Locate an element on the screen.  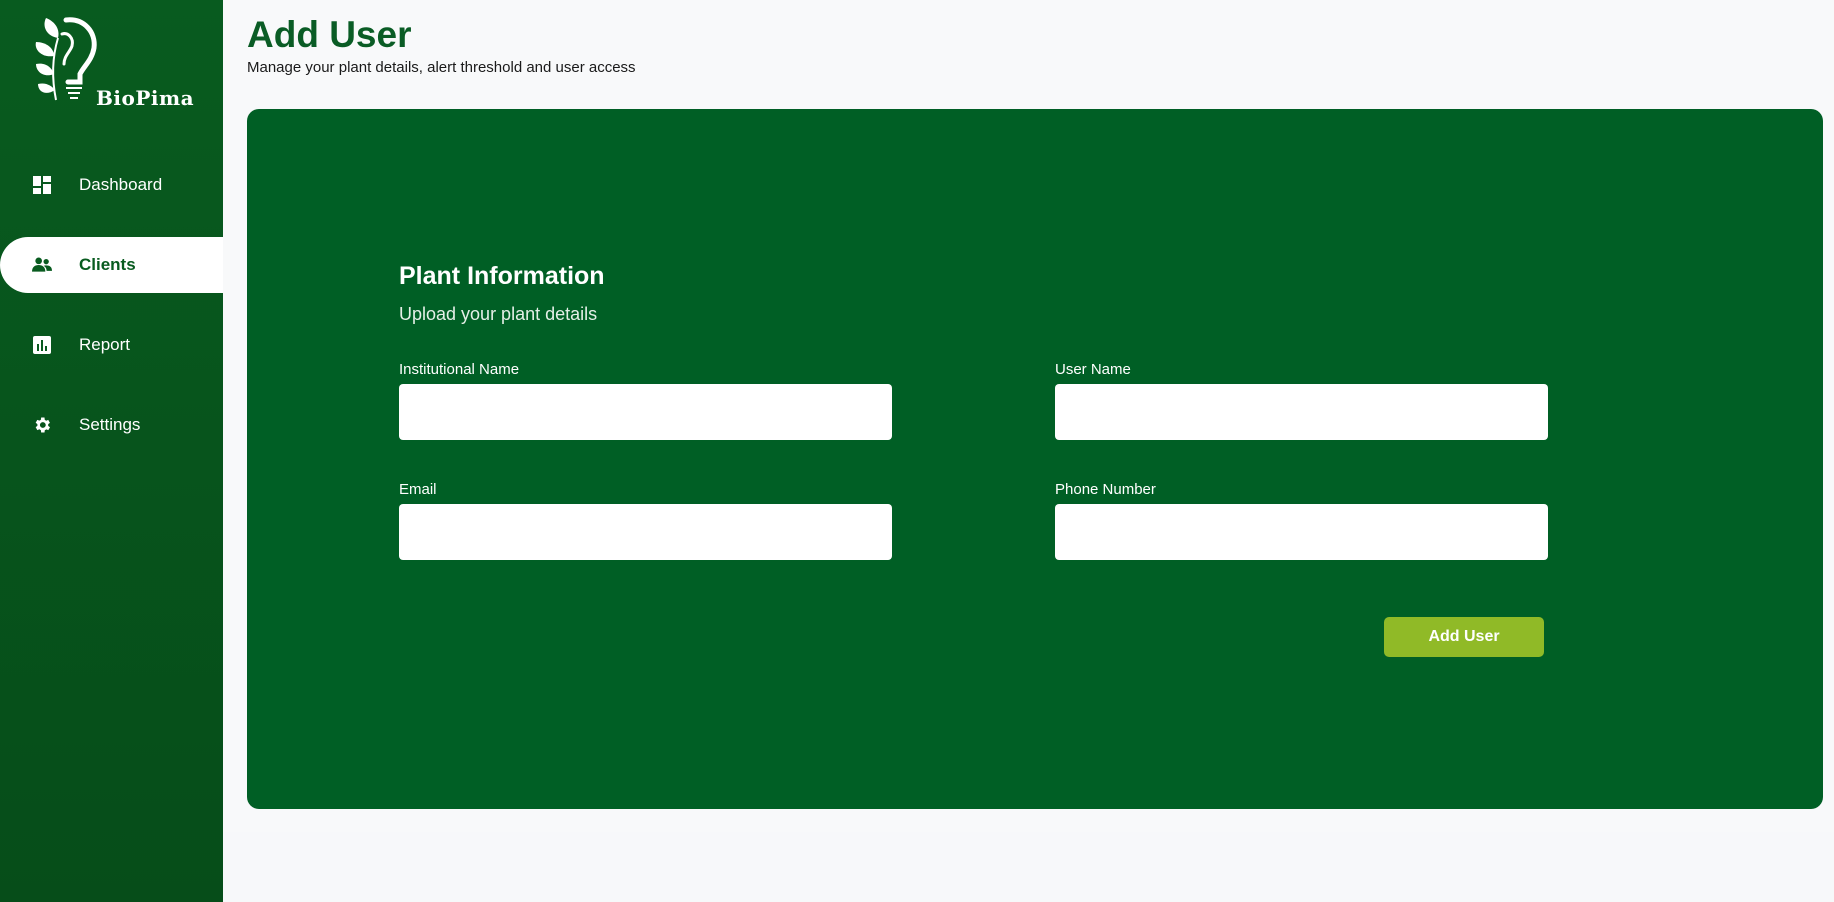
gear-icon is located at coordinates (42, 425).